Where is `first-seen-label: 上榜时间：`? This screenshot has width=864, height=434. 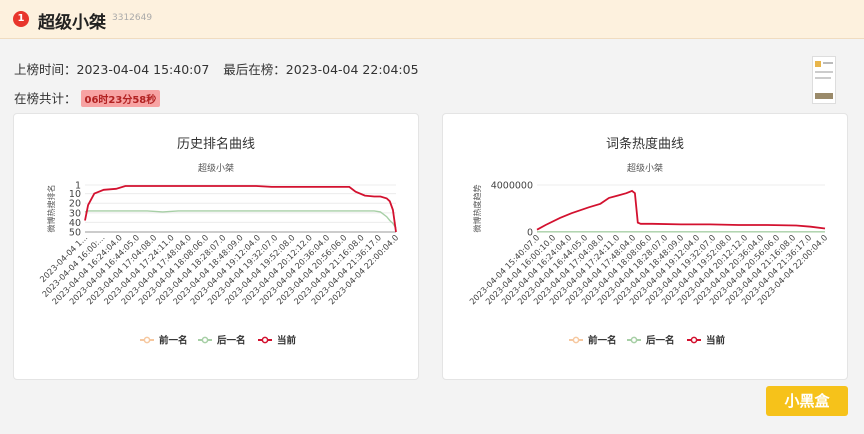 first-seen-label: 上榜时间： is located at coordinates (45, 69).